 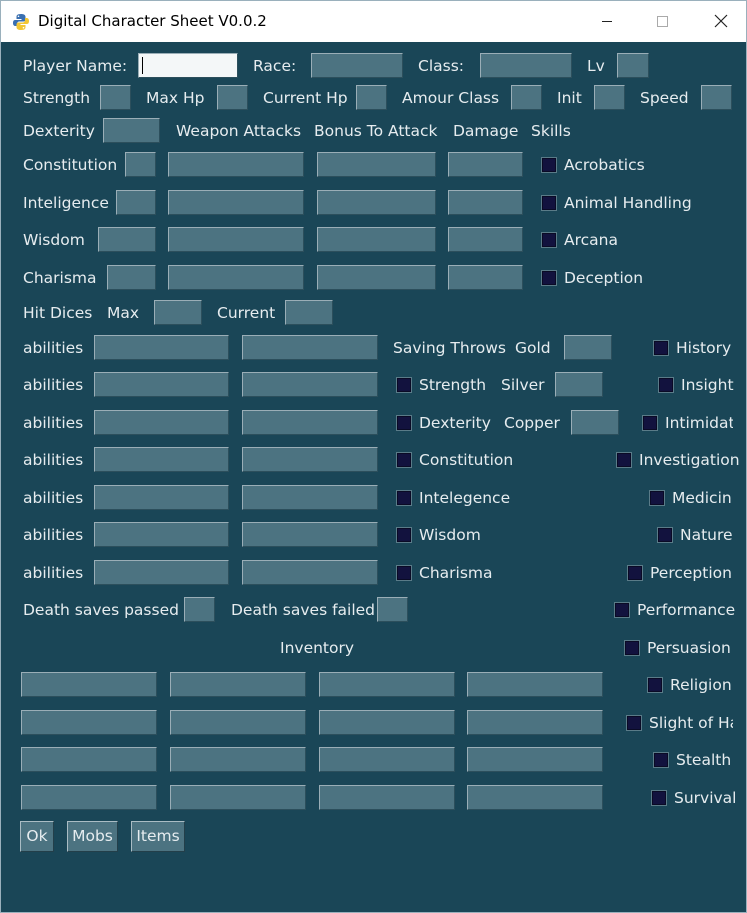 What do you see at coordinates (404, 460) in the screenshot?
I see `saving-throw-checkbox-constitution` at bounding box center [404, 460].